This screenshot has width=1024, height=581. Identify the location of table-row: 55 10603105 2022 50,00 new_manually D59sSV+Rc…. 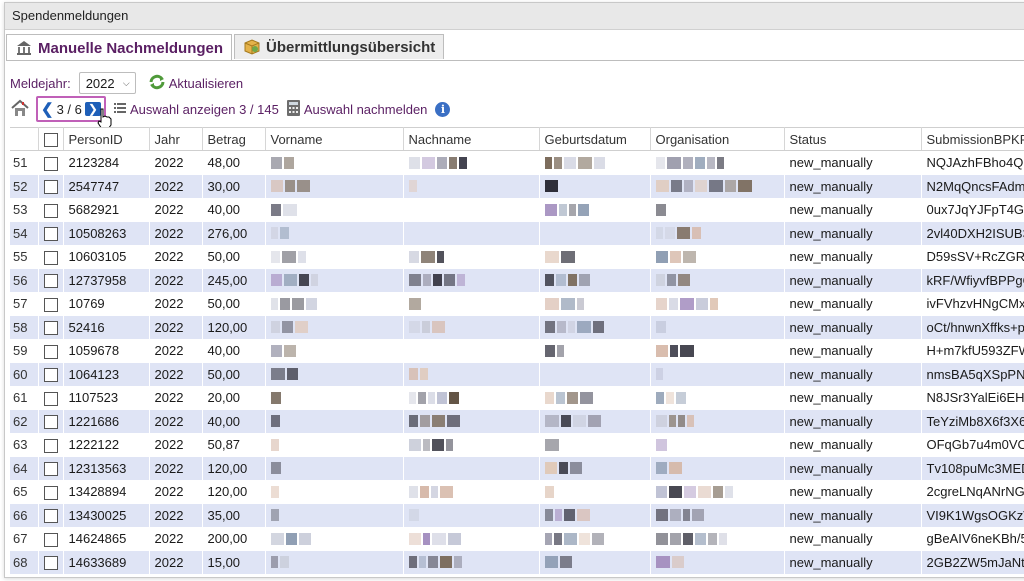
(517, 257).